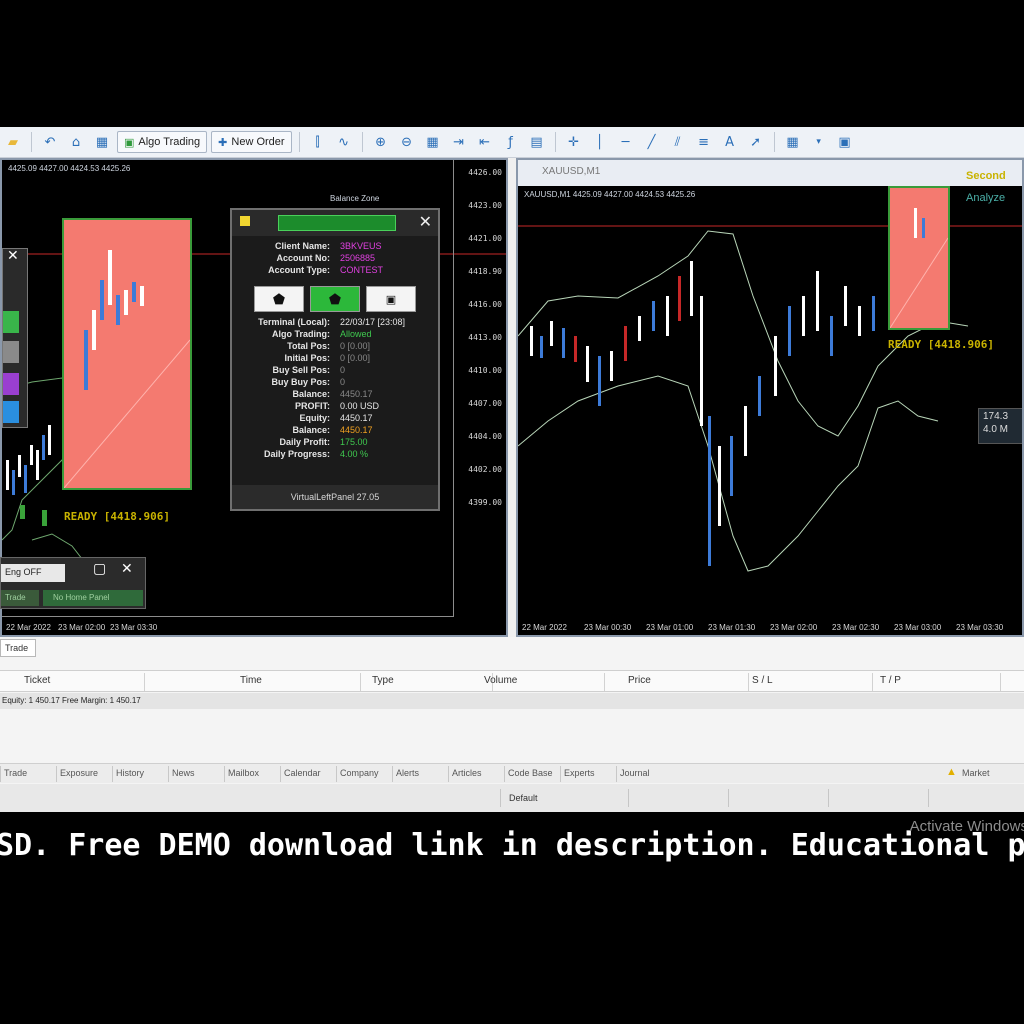  I want to click on terminal-column-header: Ticket, so click(37, 680).